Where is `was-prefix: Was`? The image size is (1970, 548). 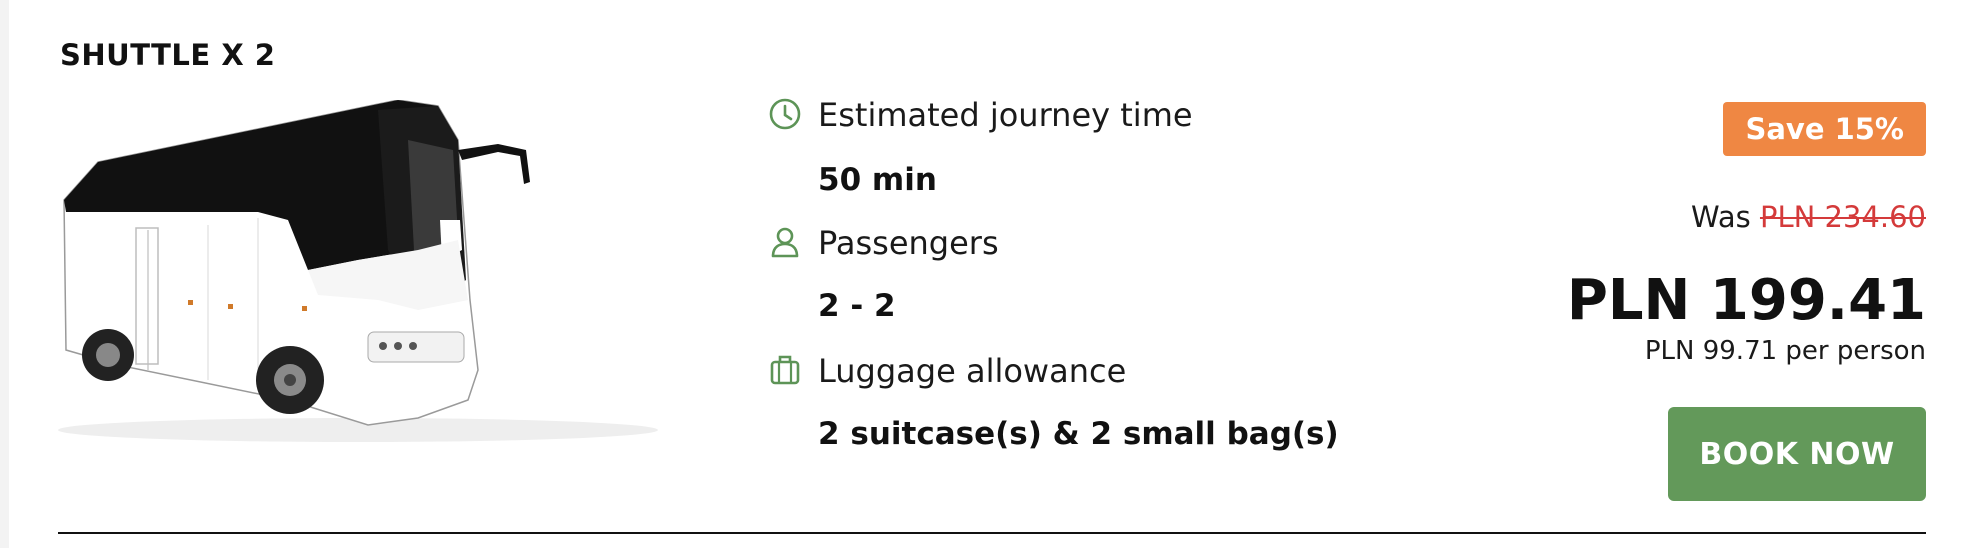
was-prefix: Was is located at coordinates (1721, 217).